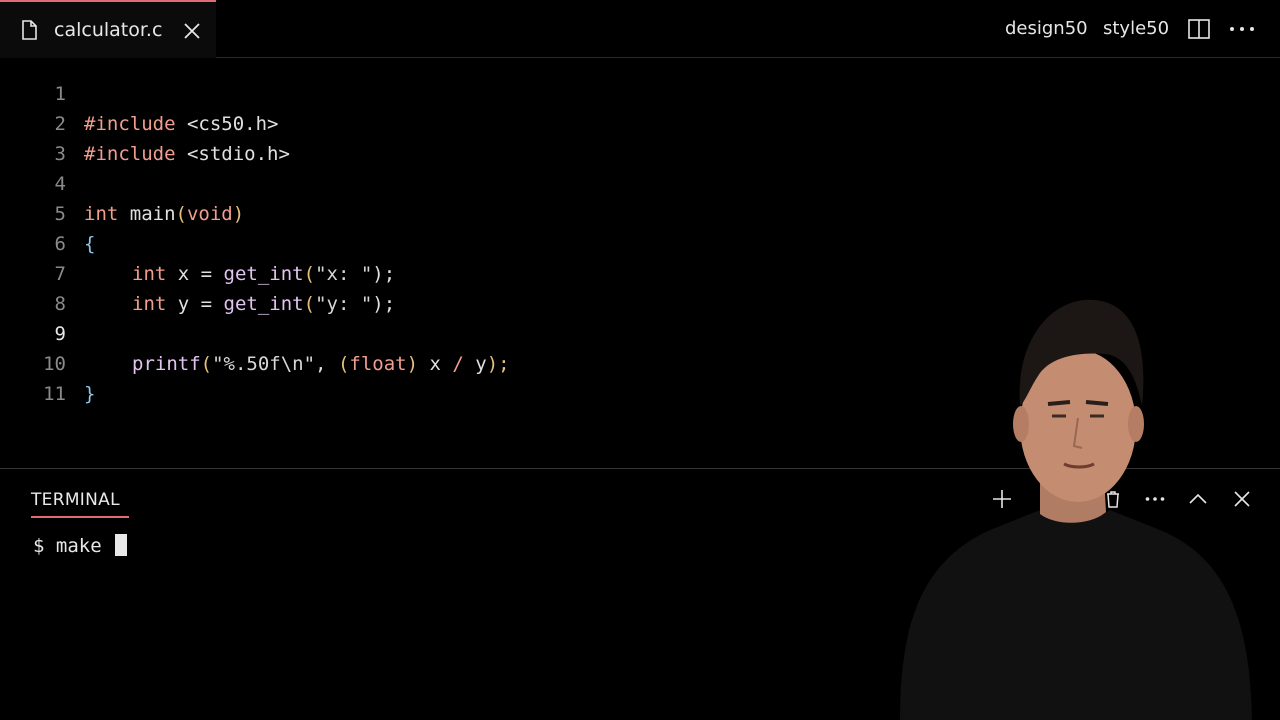 The width and height of the screenshot is (1280, 720). I want to click on terminal-cursor, so click(121, 545).